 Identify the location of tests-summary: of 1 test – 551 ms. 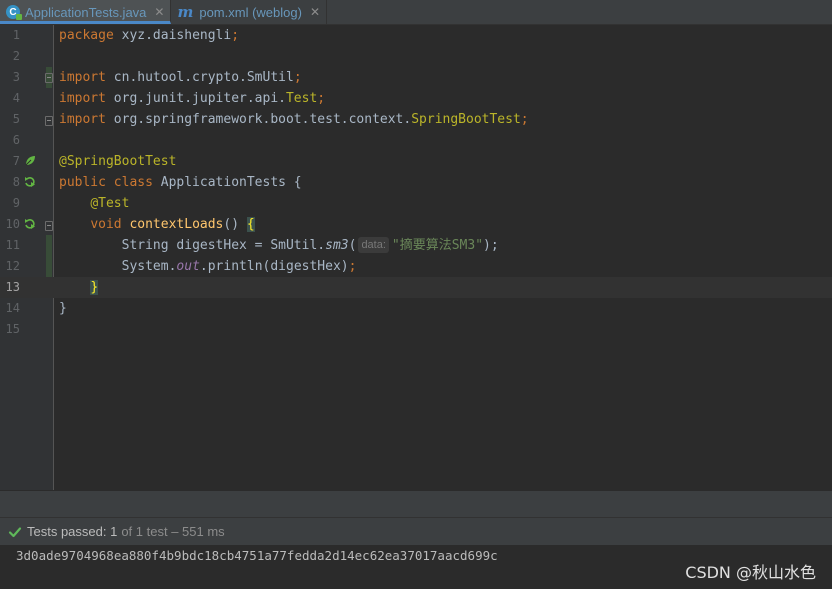
(173, 531).